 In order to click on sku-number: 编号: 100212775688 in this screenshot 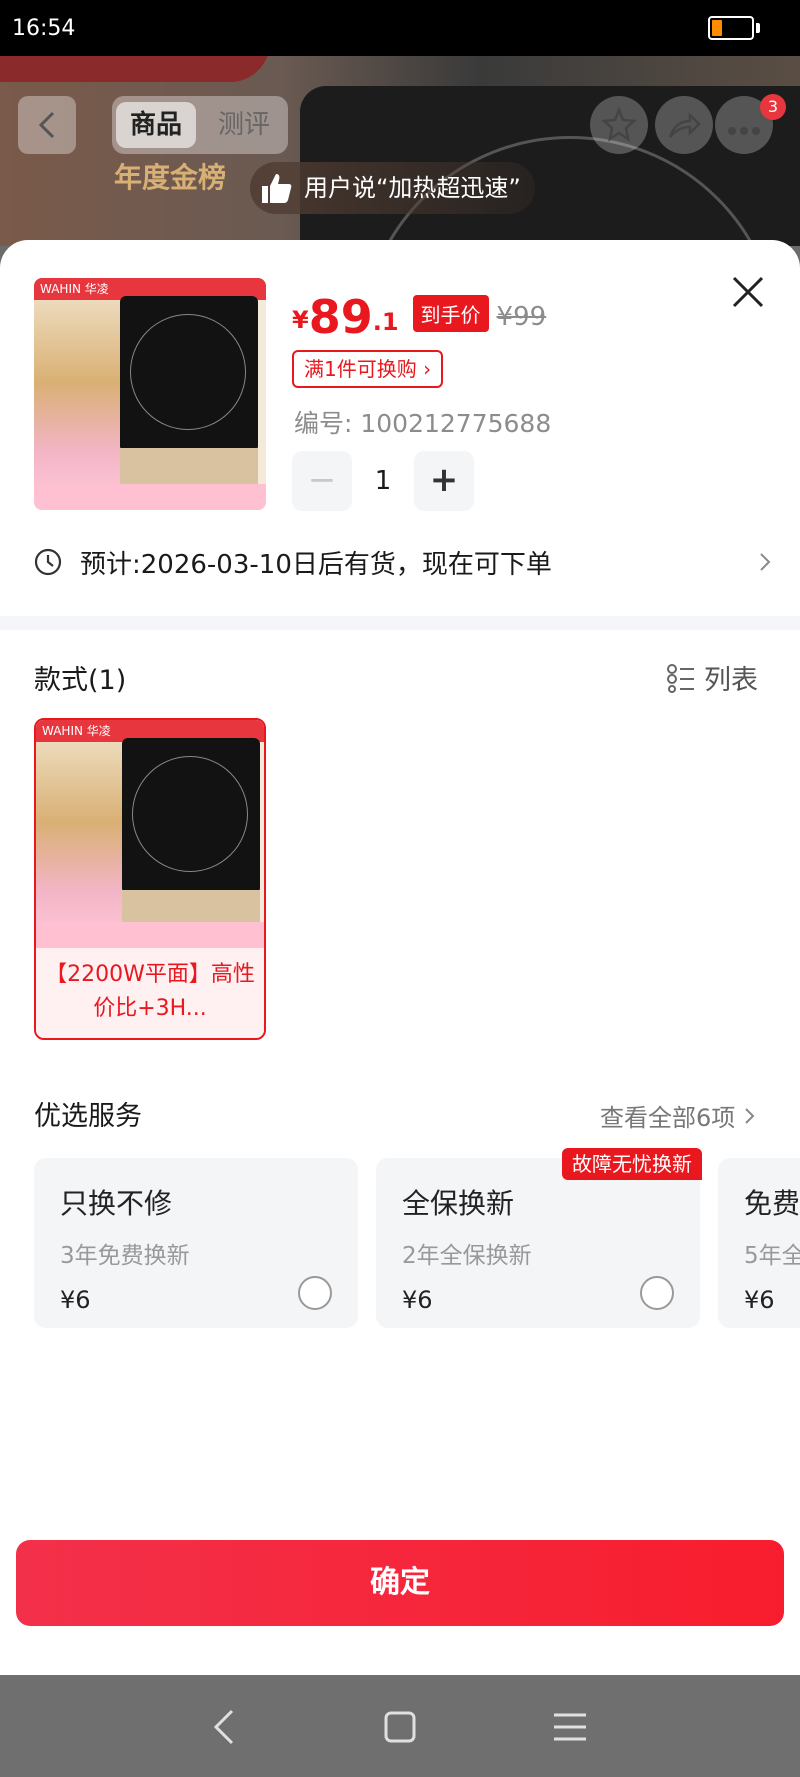, I will do `click(423, 423)`.